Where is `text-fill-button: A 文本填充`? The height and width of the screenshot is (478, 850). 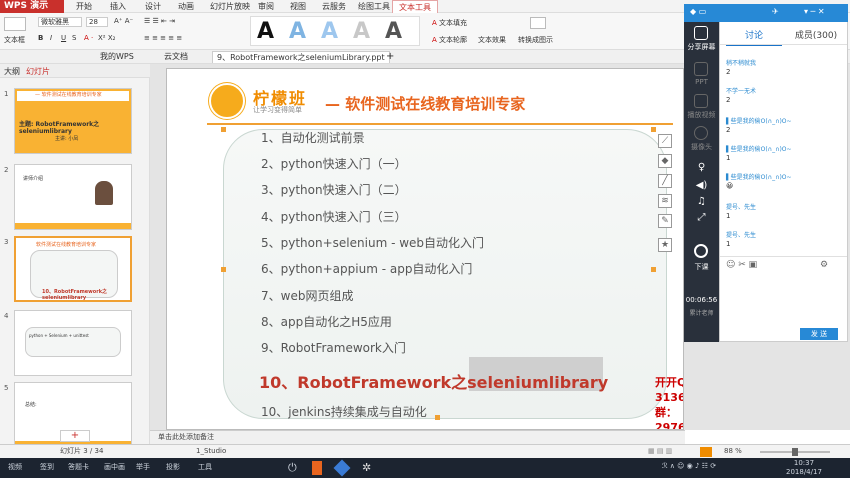
text-fill-button: A 文本填充 is located at coordinates (449, 23).